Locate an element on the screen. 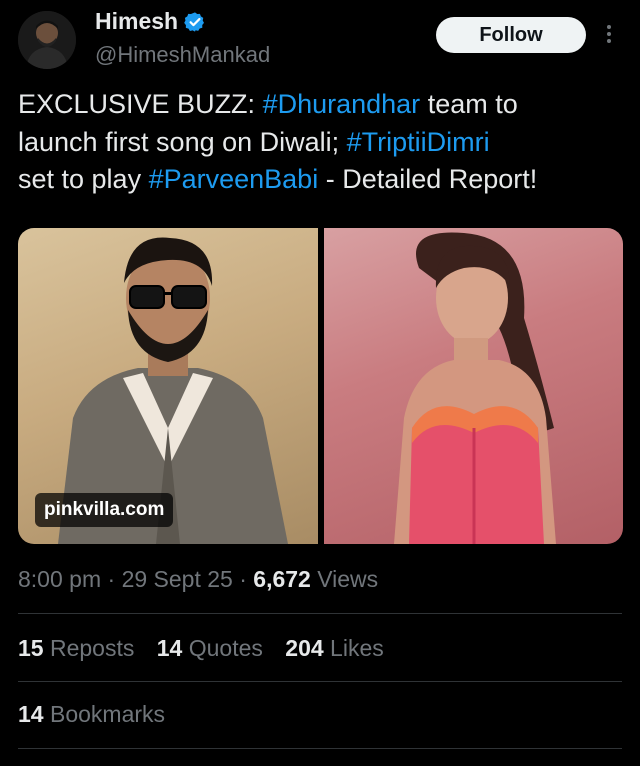 This screenshot has width=640, height=766. tweet-text-segment: - Detailed Report! is located at coordinates (428, 179).